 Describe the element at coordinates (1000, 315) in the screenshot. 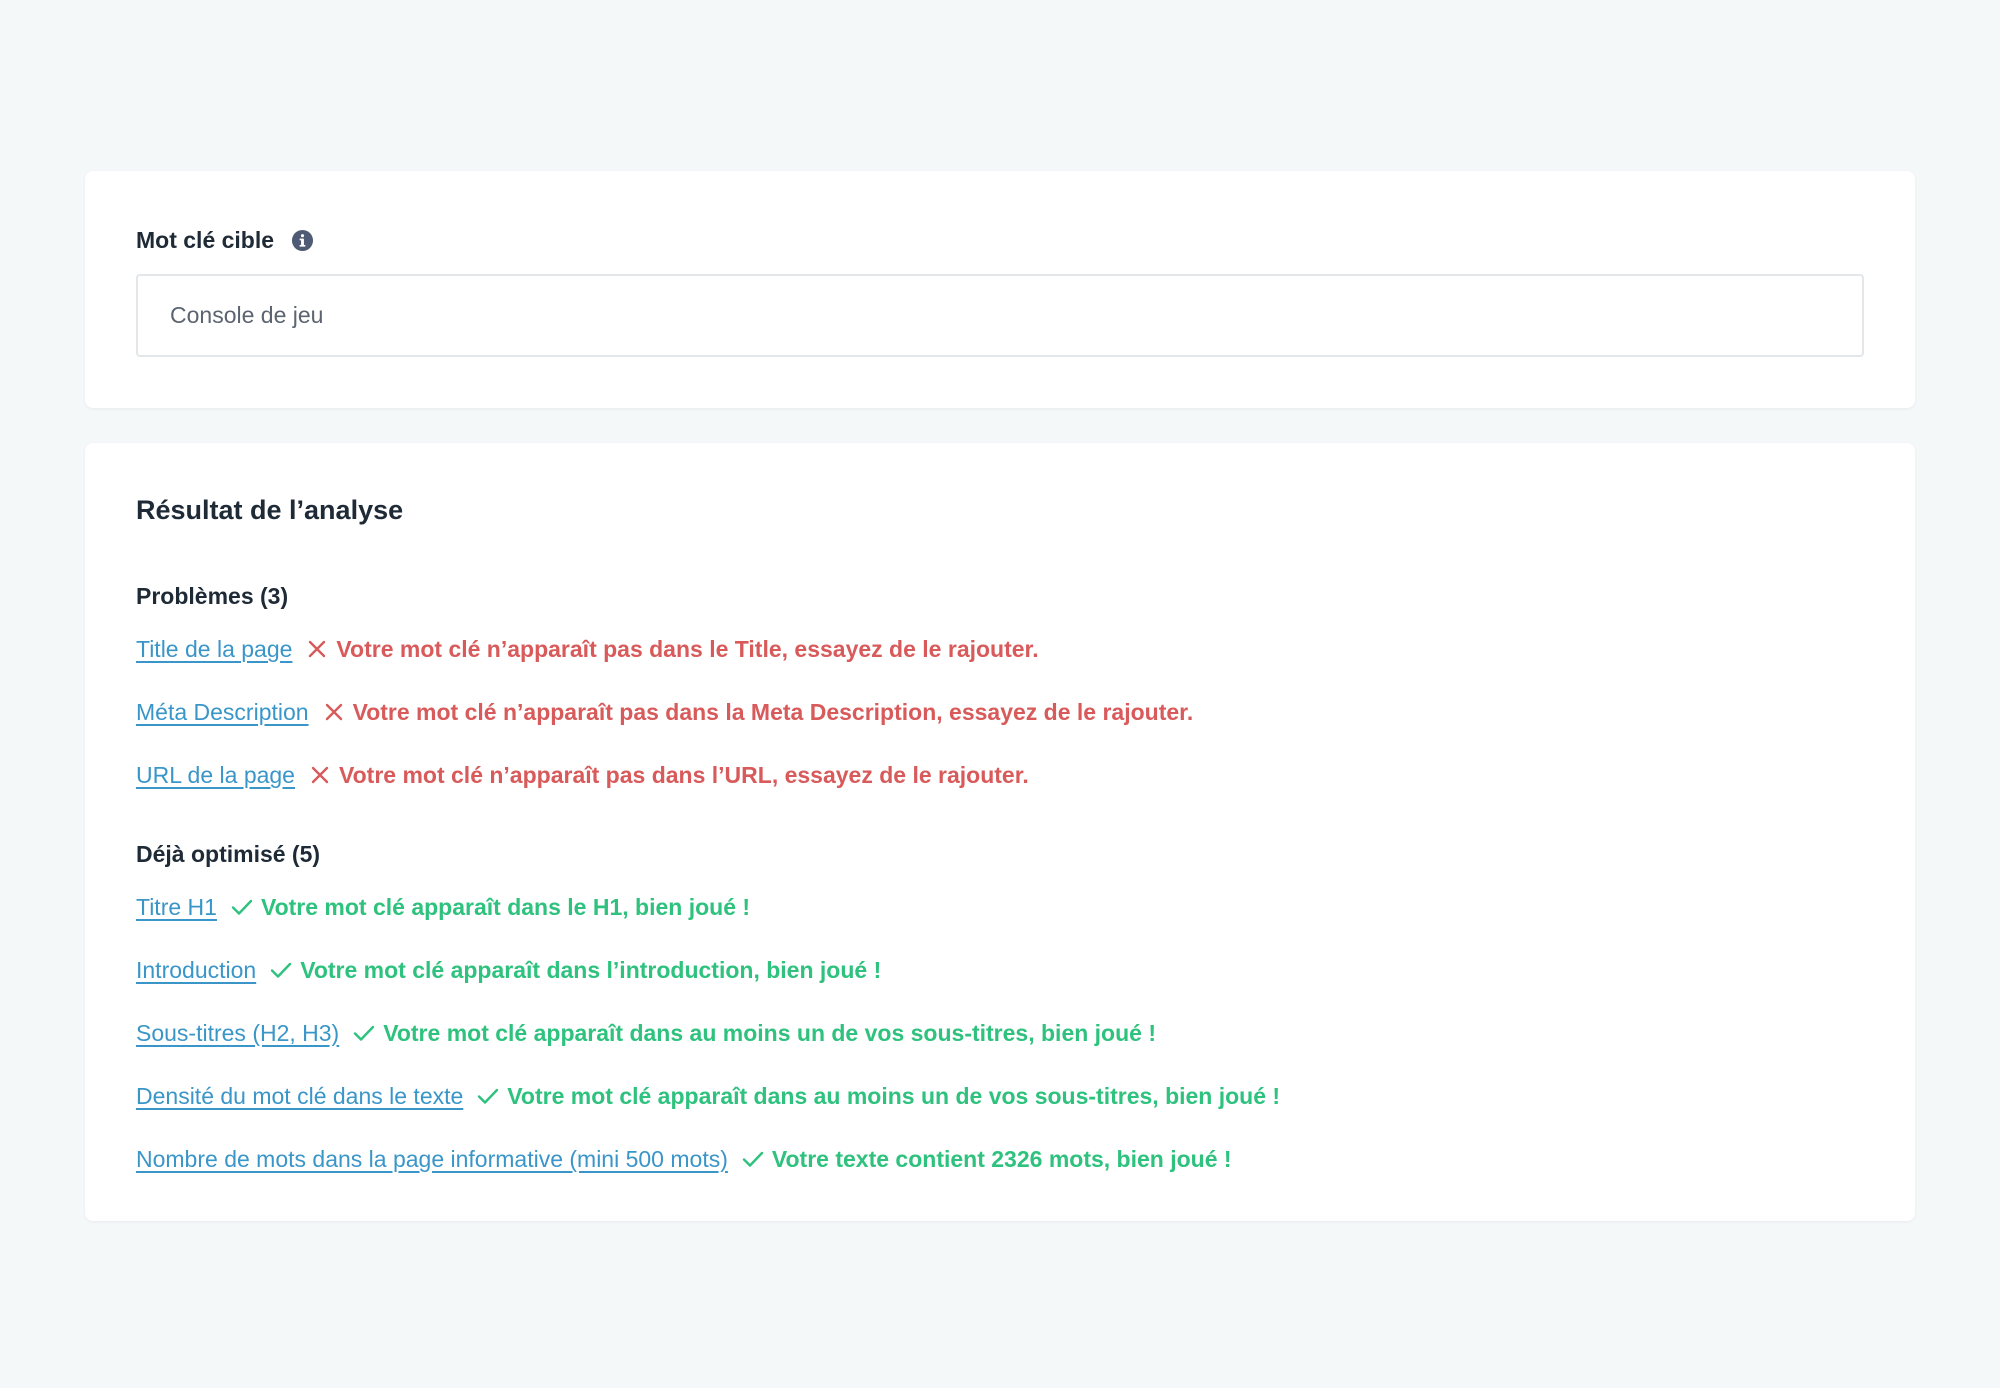

I see `keyword-input` at that location.